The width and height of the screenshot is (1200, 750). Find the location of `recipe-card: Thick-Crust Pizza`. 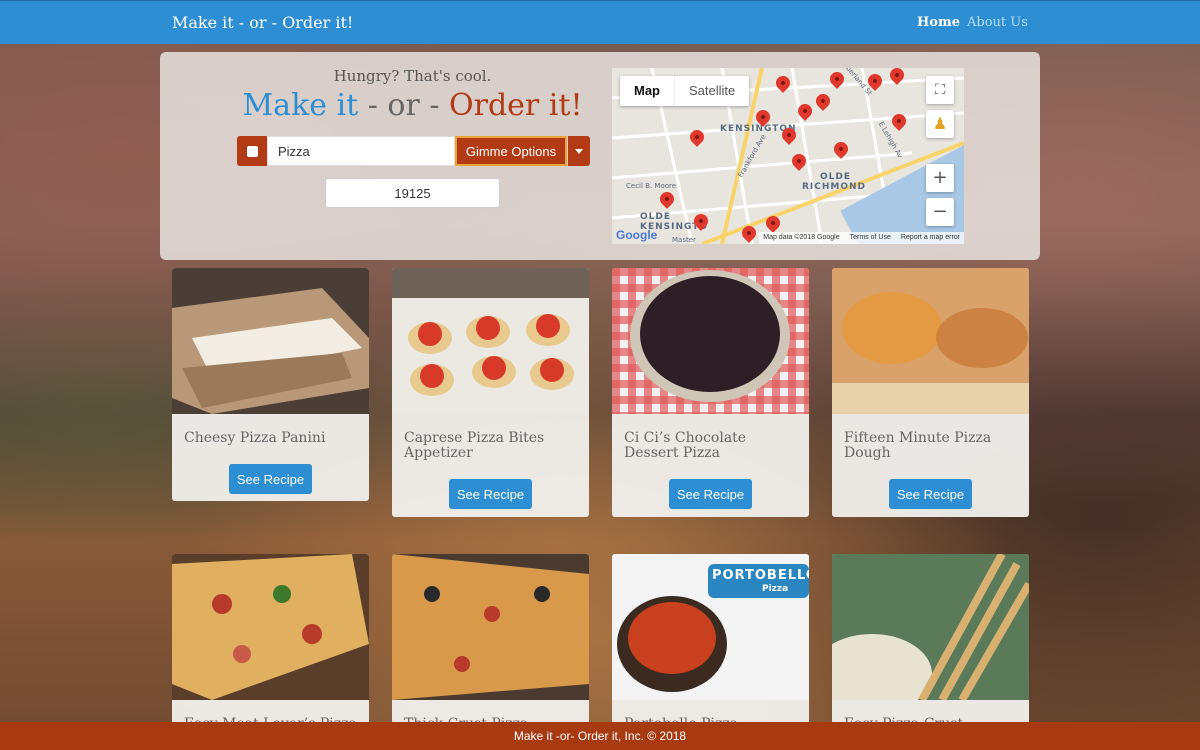

recipe-card: Thick-Crust Pizza is located at coordinates (490, 639).